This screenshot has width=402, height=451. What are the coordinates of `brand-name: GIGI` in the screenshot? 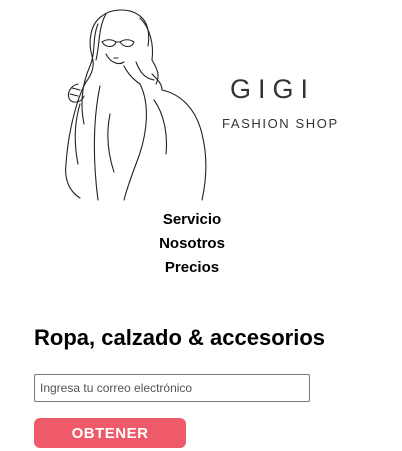 It's located at (273, 89).